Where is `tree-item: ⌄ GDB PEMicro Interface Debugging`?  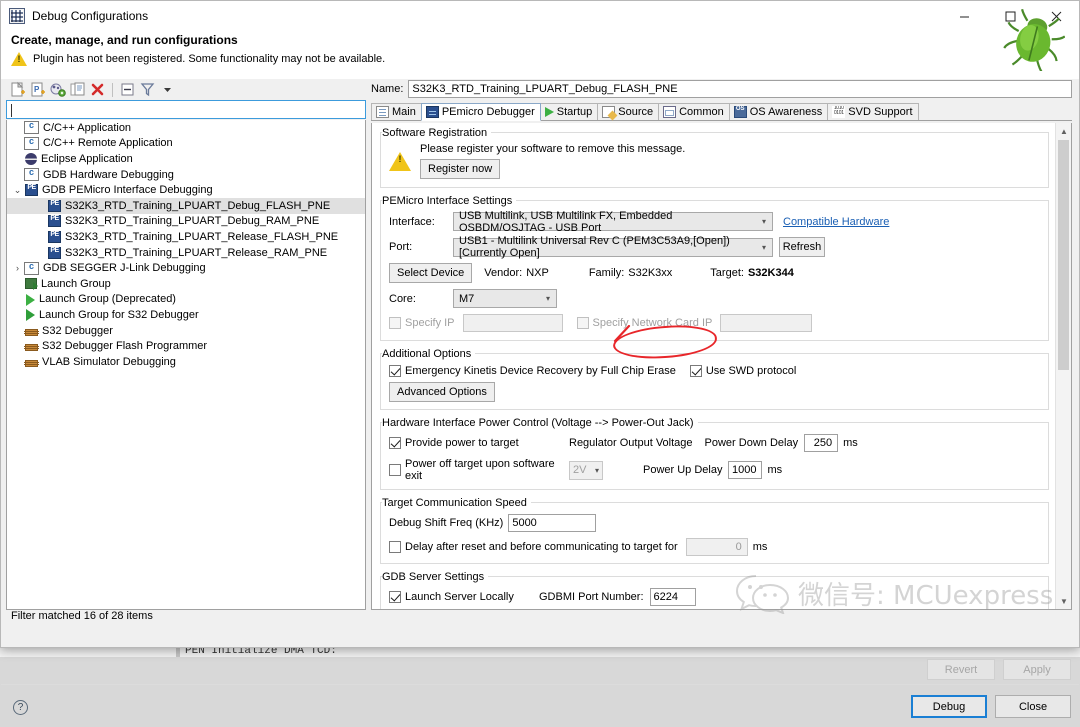
tree-item: ⌄ GDB PEMicro Interface Debugging is located at coordinates (186, 190).